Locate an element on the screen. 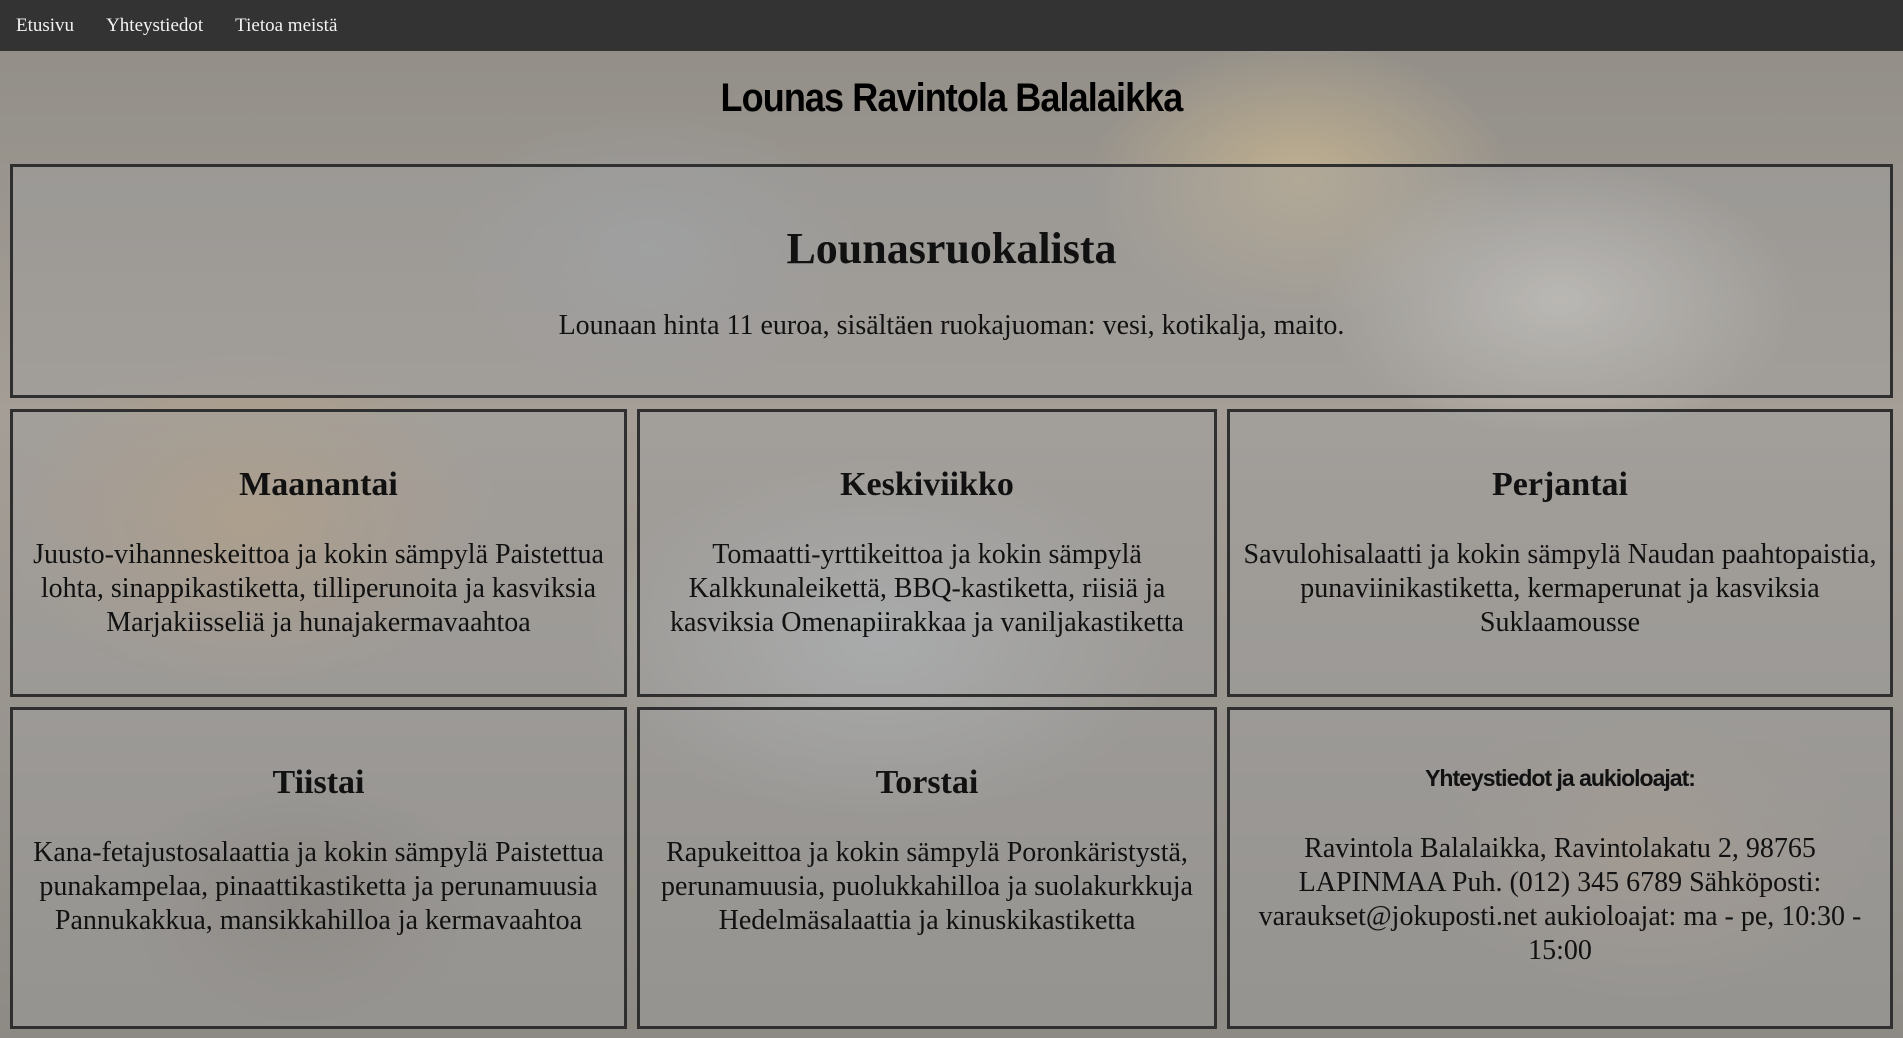 The height and width of the screenshot is (1038, 1903). site-title: Lounas Ravintola Balalaikka is located at coordinates (952, 98).